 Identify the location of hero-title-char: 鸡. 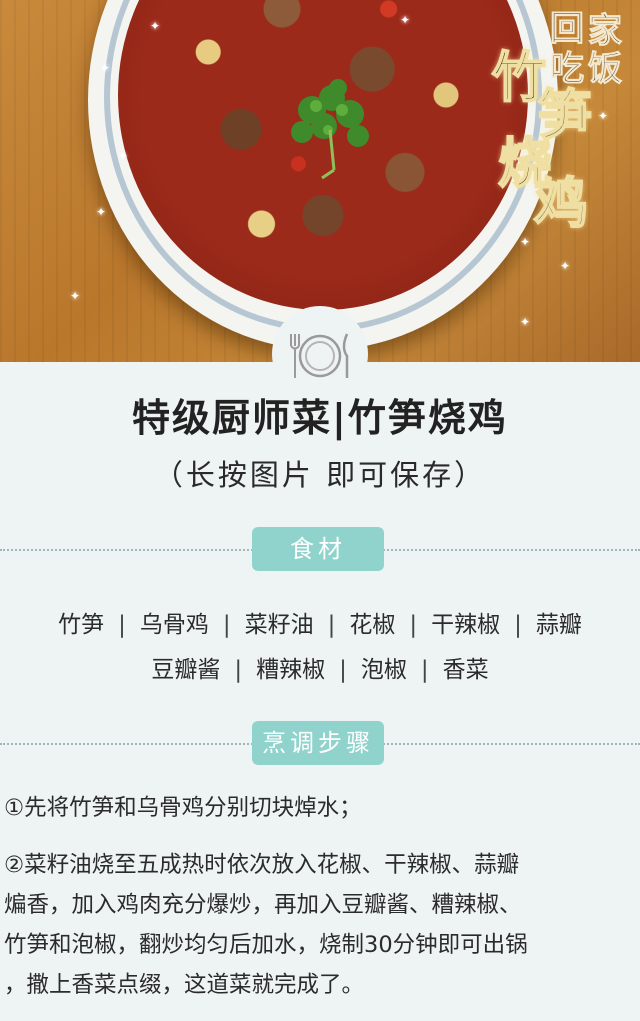
(561, 203).